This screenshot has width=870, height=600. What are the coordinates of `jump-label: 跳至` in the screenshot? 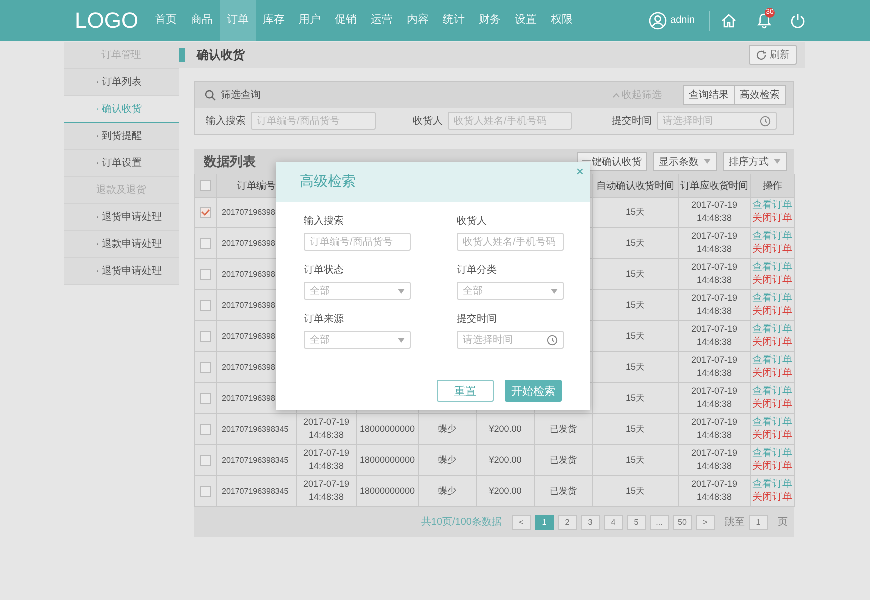 It's located at (735, 522).